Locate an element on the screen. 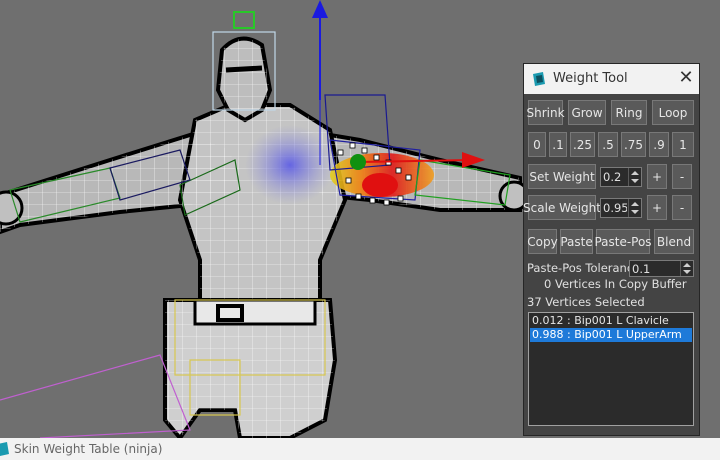 The width and height of the screenshot is (720, 460). scale-weight-plus-button: + is located at coordinates (657, 207).